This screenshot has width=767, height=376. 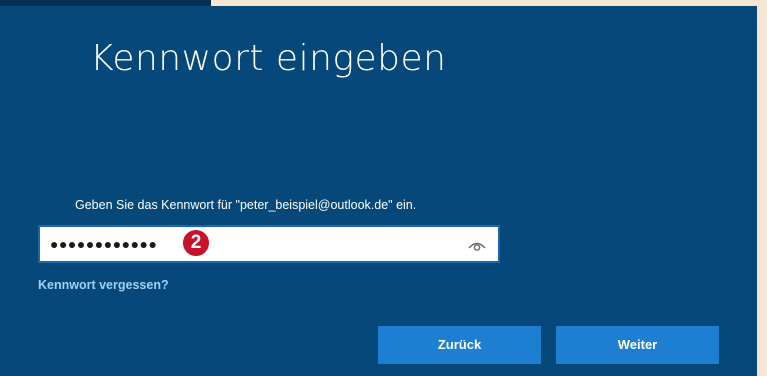 What do you see at coordinates (104, 244) in the screenshot?
I see `password-masked-value: ●●●●●●●●●●●●` at bounding box center [104, 244].